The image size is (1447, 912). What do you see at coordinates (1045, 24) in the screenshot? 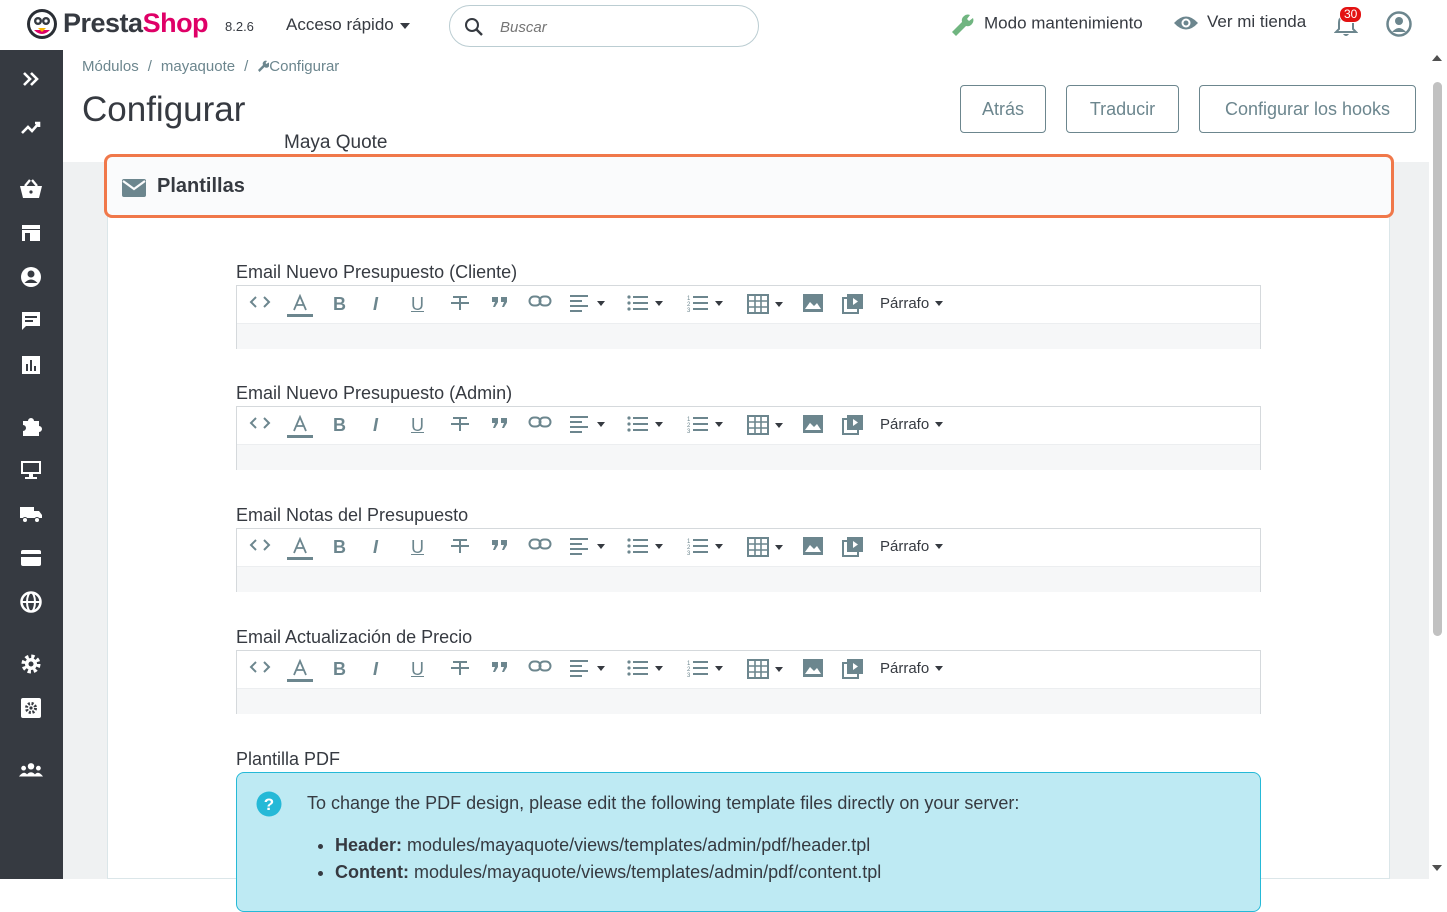
I see `maintenance-link: Modo mantenimiento` at bounding box center [1045, 24].